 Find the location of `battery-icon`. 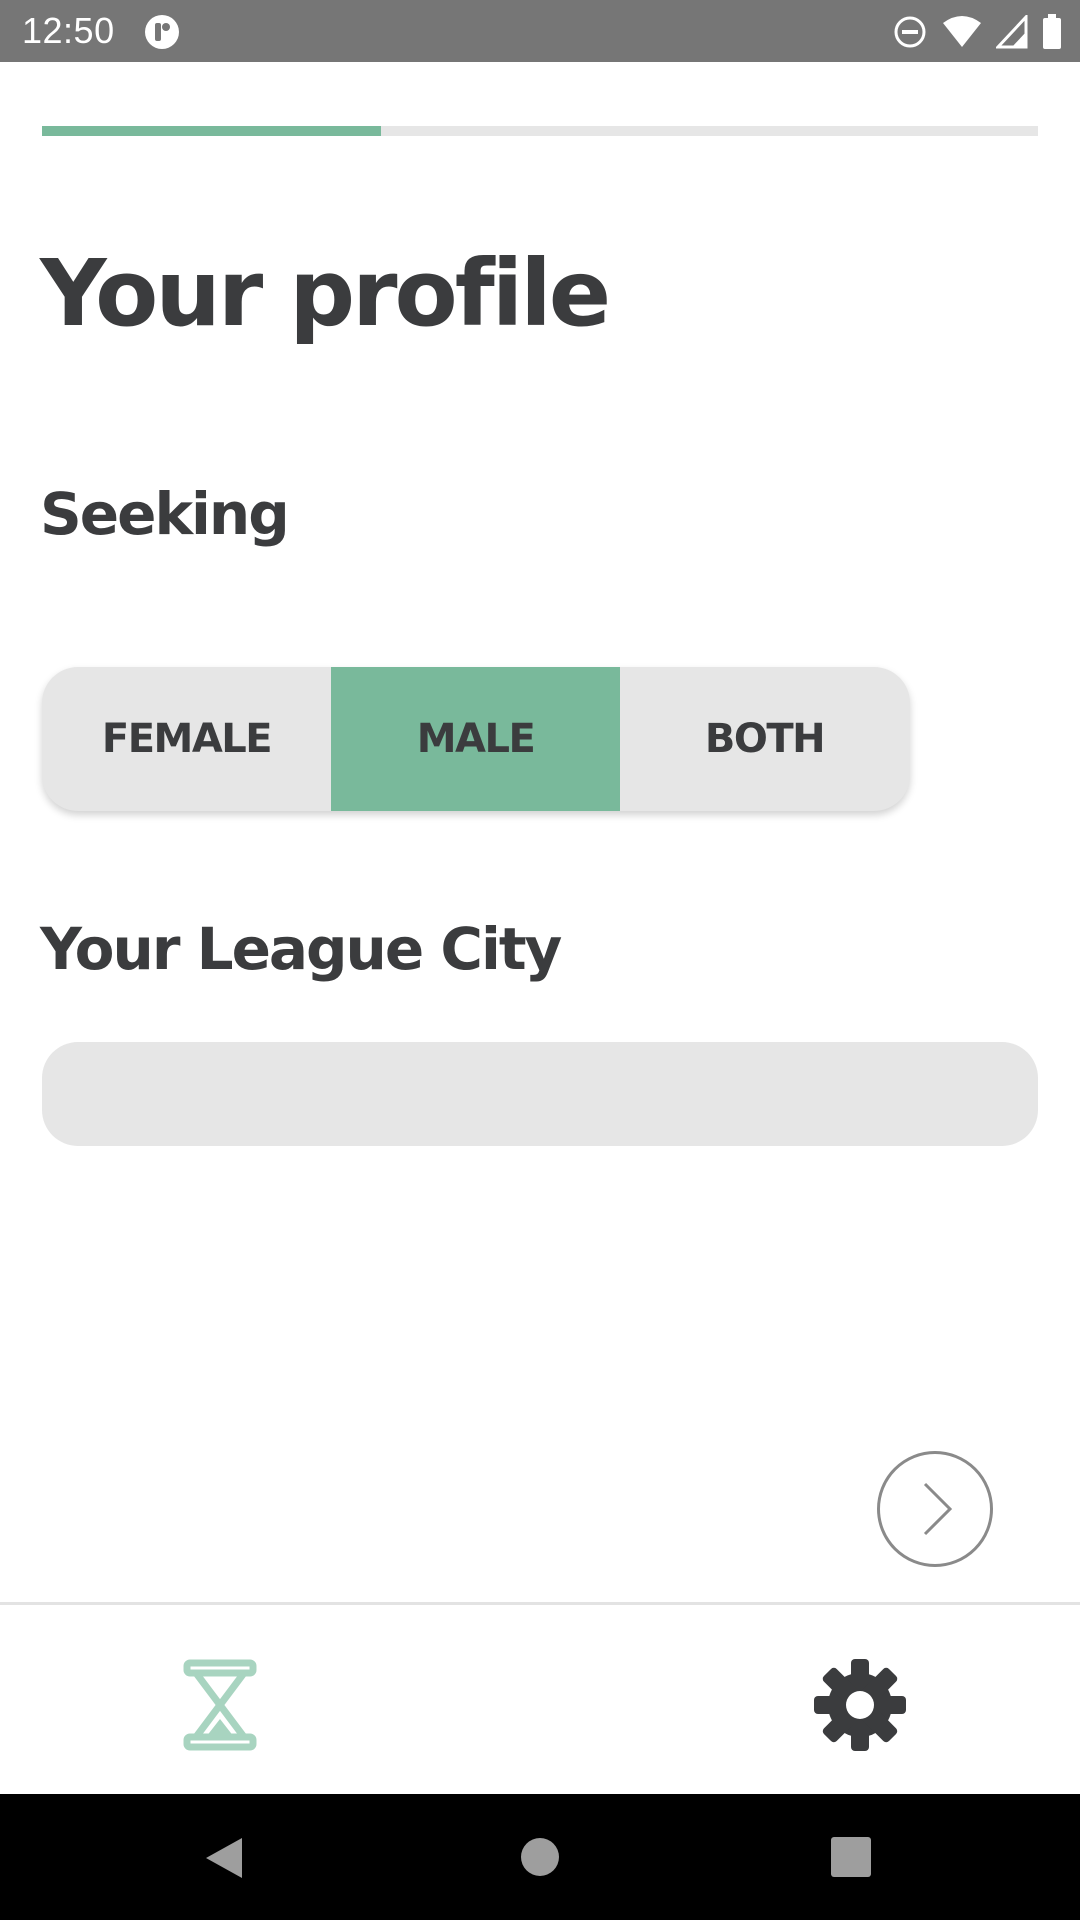

battery-icon is located at coordinates (1052, 31).